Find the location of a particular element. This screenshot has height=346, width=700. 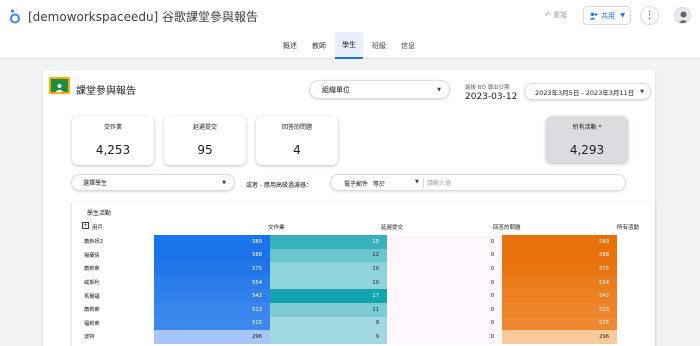

share-label: 共用 is located at coordinates (608, 15).